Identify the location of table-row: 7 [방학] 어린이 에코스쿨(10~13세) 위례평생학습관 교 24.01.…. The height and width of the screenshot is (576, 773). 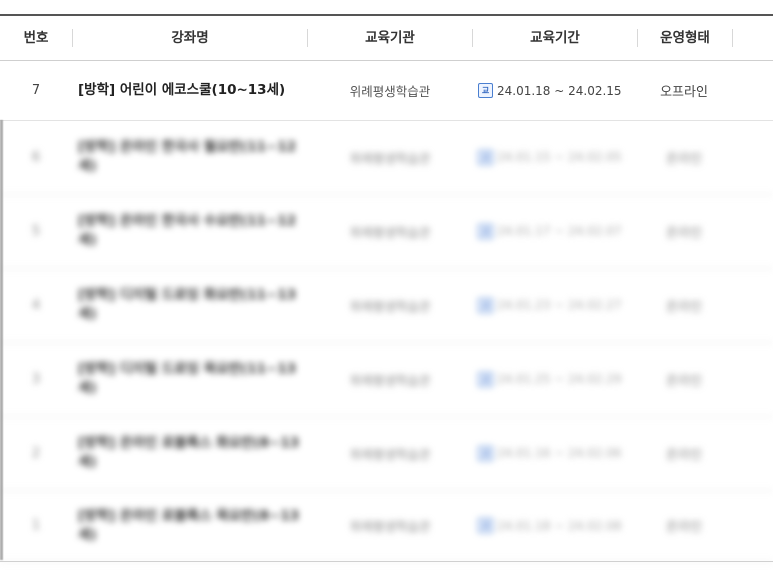
(386, 91).